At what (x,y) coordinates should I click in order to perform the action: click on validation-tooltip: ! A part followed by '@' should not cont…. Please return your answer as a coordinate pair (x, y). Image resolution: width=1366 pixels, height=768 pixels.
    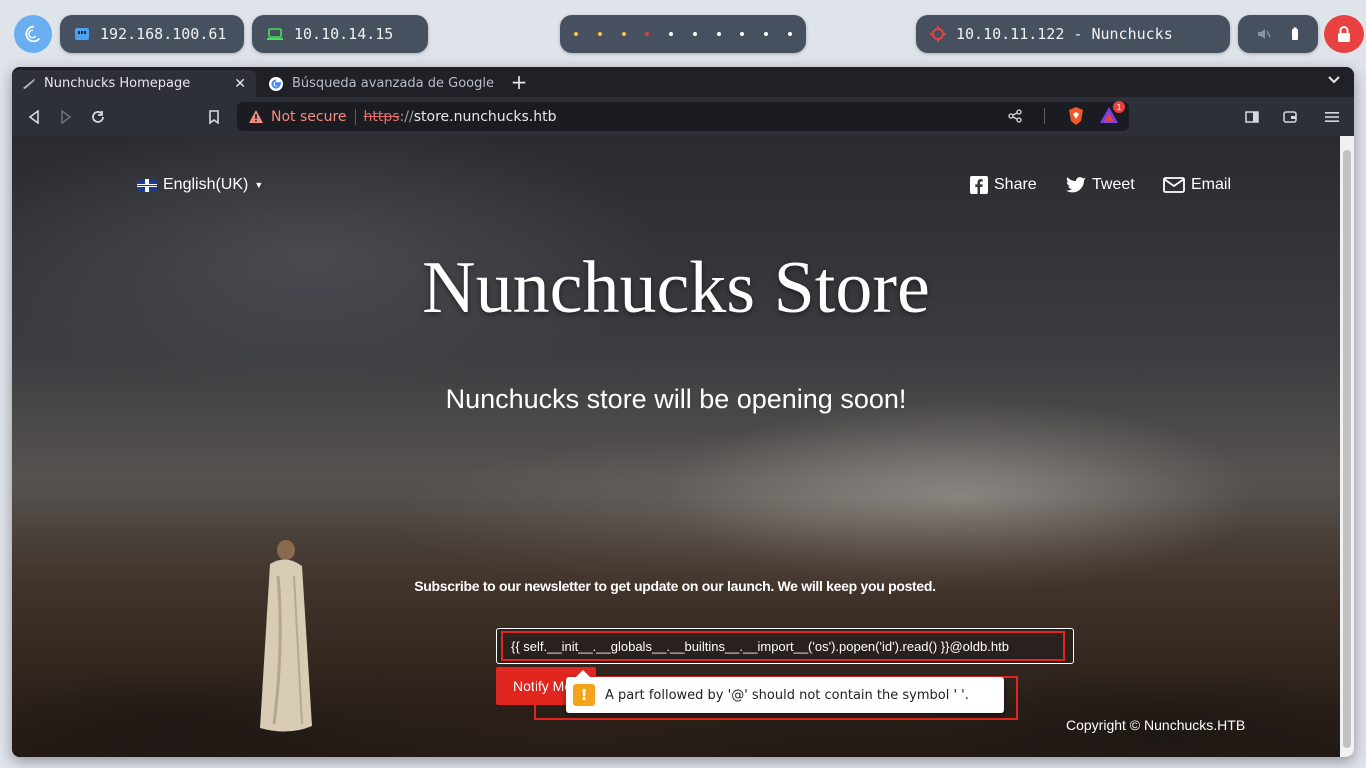
    Looking at the image, I should click on (785, 691).